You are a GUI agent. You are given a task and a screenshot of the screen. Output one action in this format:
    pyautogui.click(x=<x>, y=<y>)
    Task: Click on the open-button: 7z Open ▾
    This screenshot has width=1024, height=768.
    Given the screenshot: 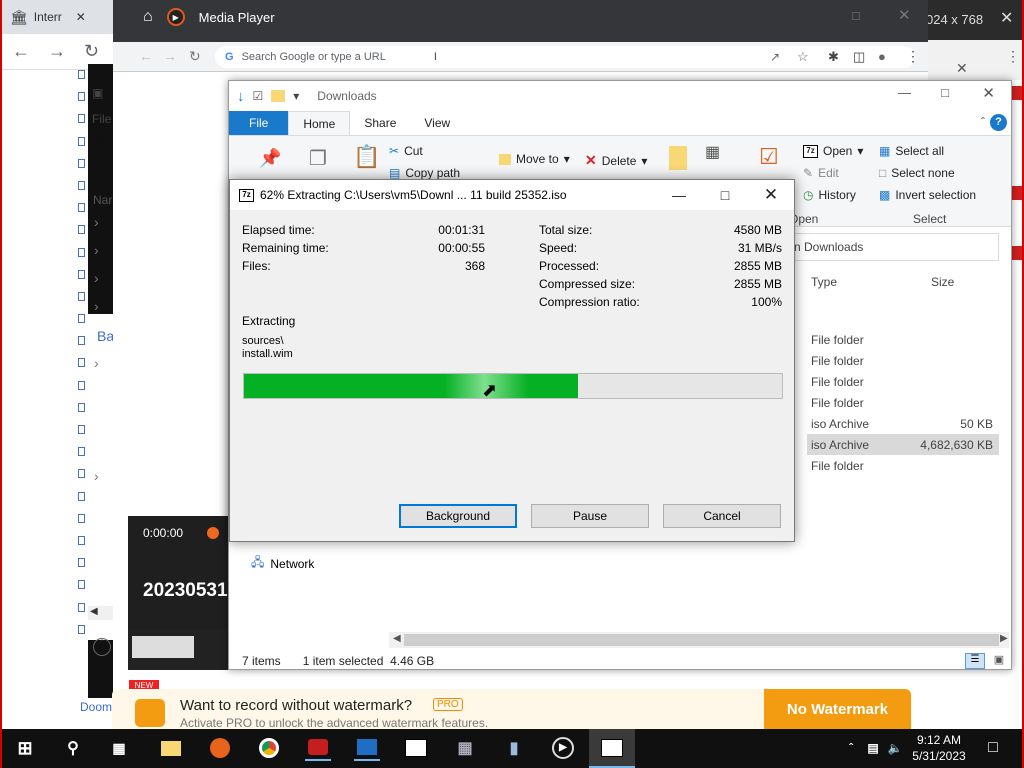 What is the action you would take?
    pyautogui.click(x=833, y=151)
    